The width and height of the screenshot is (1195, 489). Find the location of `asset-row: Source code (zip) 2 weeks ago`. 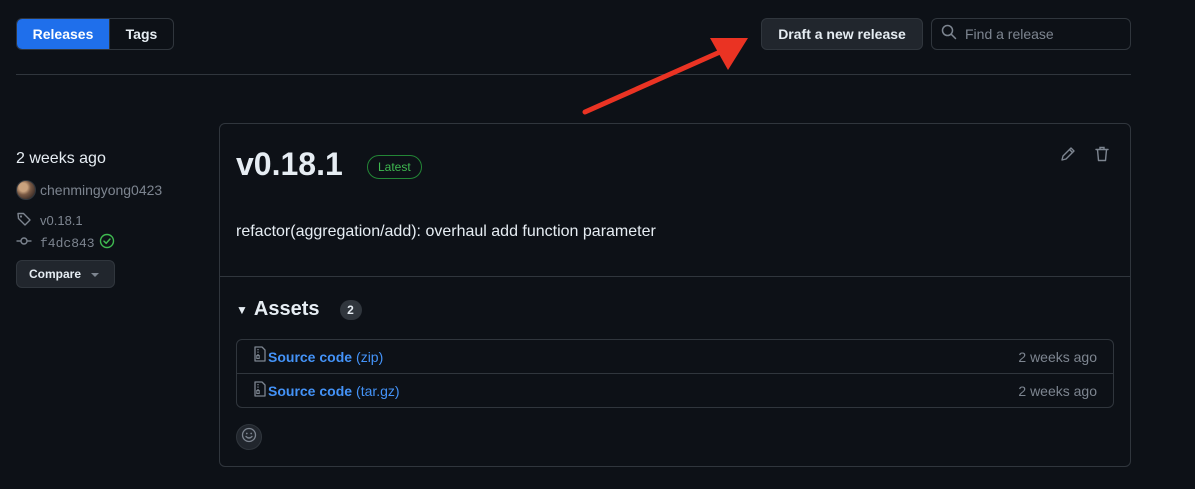

asset-row: Source code (zip) 2 weeks ago is located at coordinates (675, 357).